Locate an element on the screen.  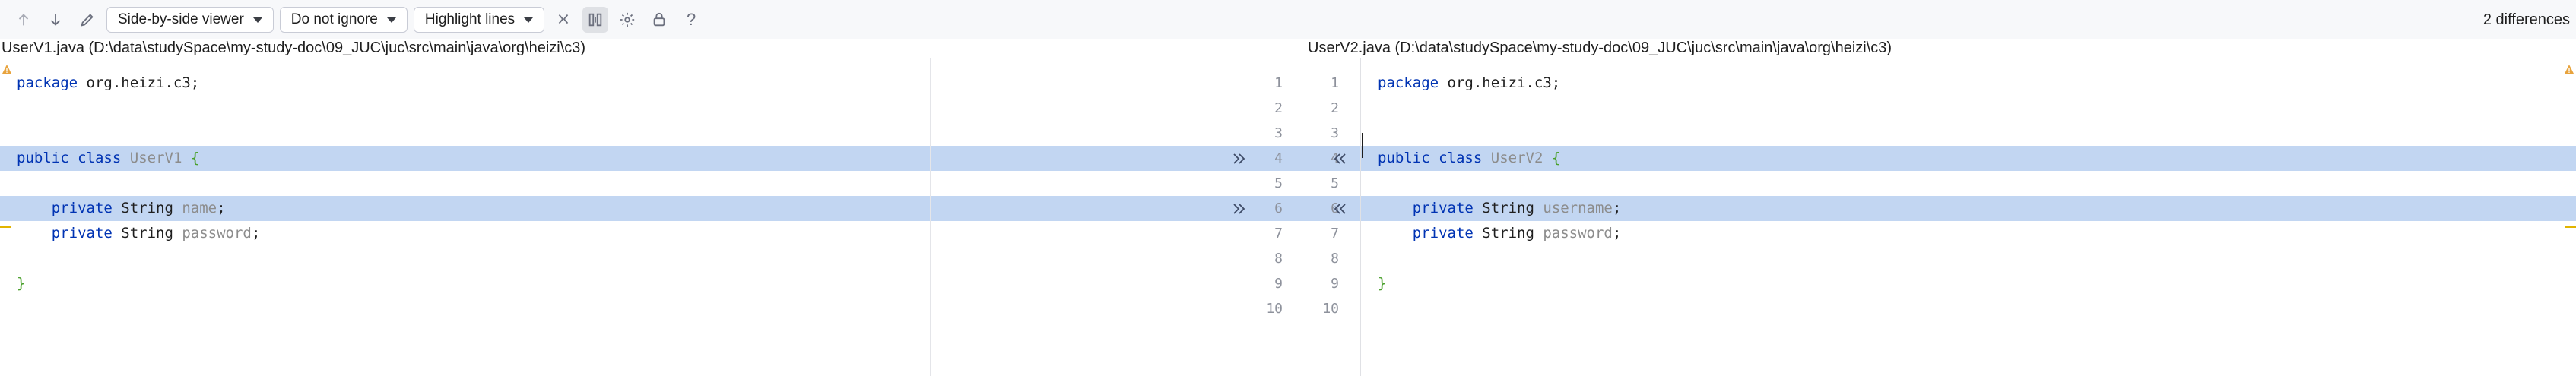
diff-gutter: 1 1 2 2 3 3 4 4 5 5 6 6 7 7 8 8 9 9 10 10 is located at coordinates (1288, 217).